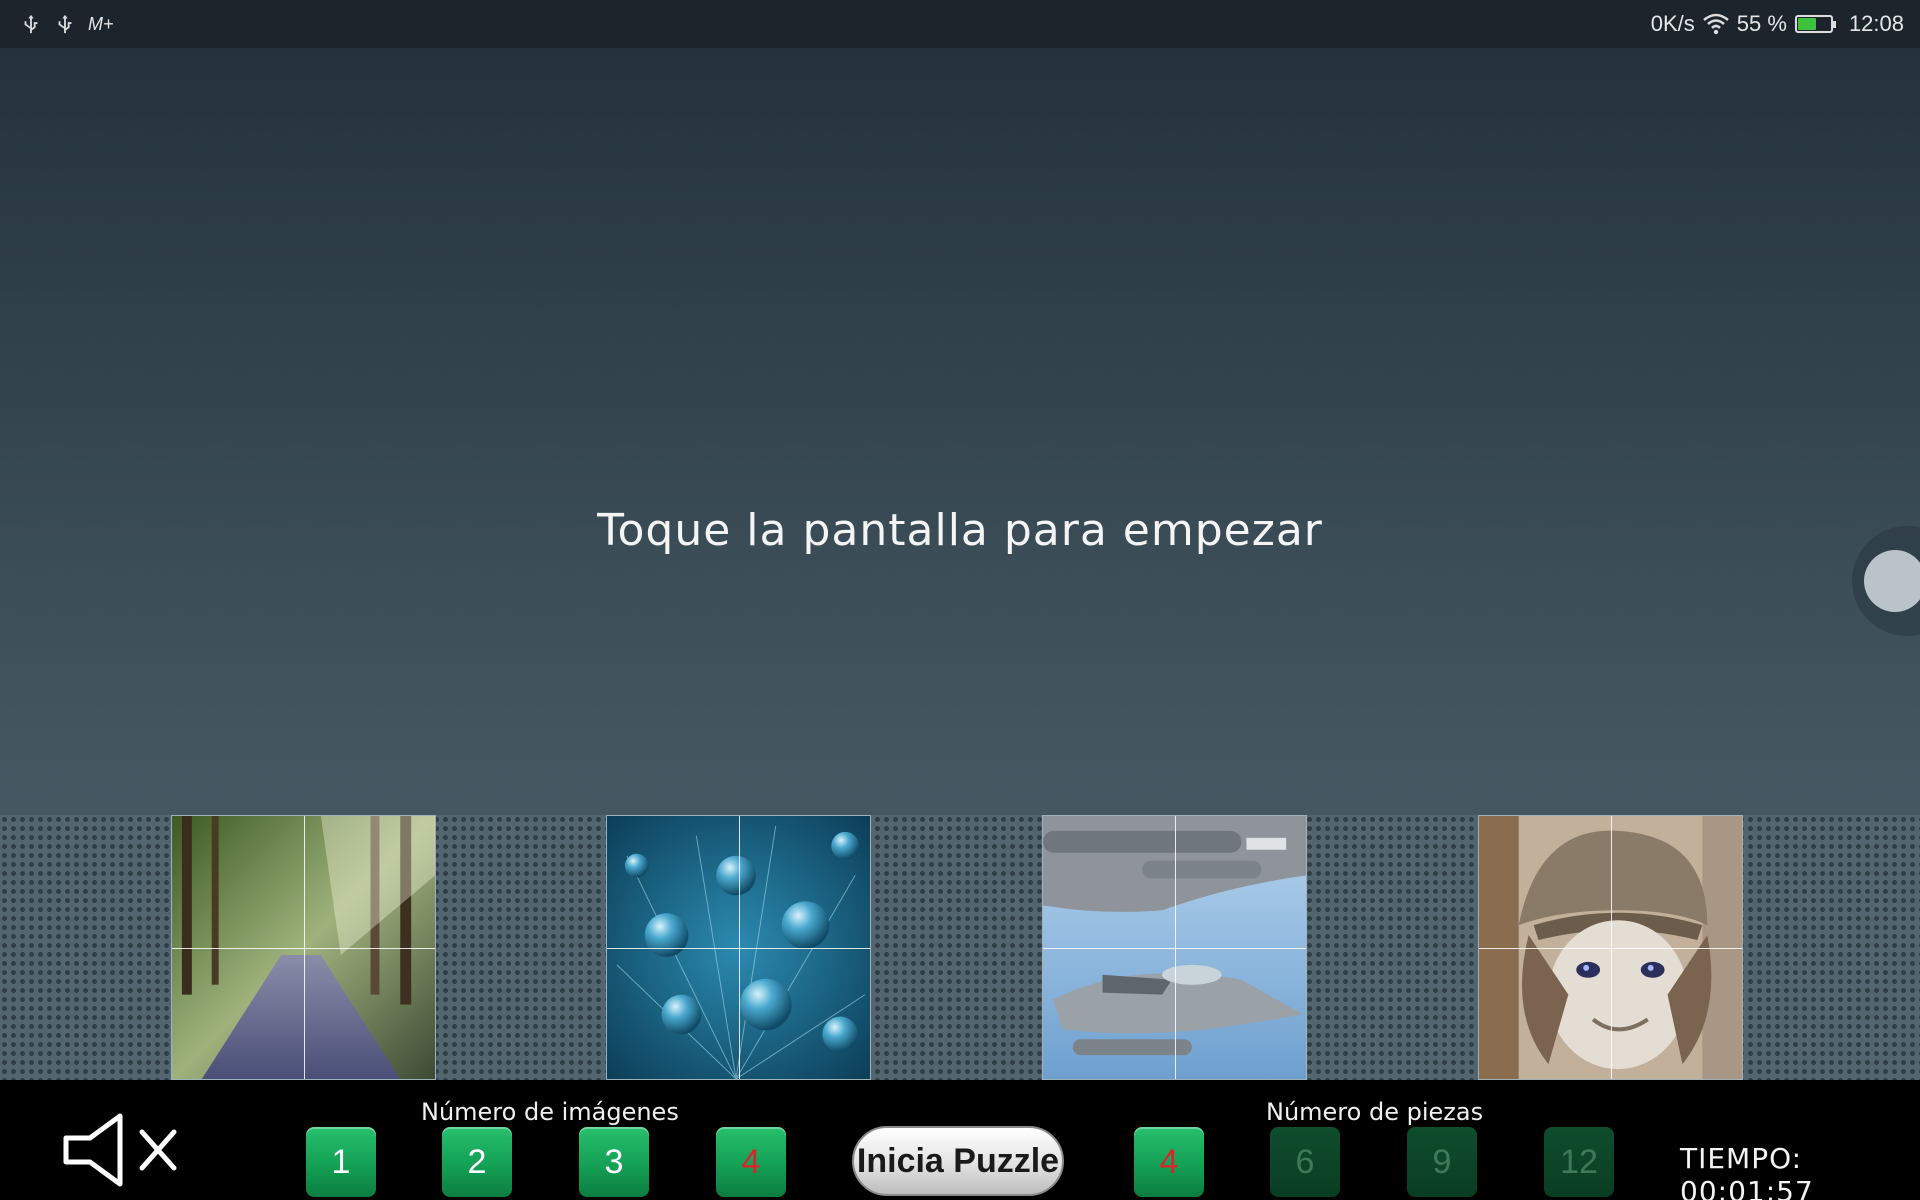 This screenshot has width=1920, height=1200. Describe the element at coordinates (1442, 1162) in the screenshot. I see `pieces-count-9-button: 9` at that location.